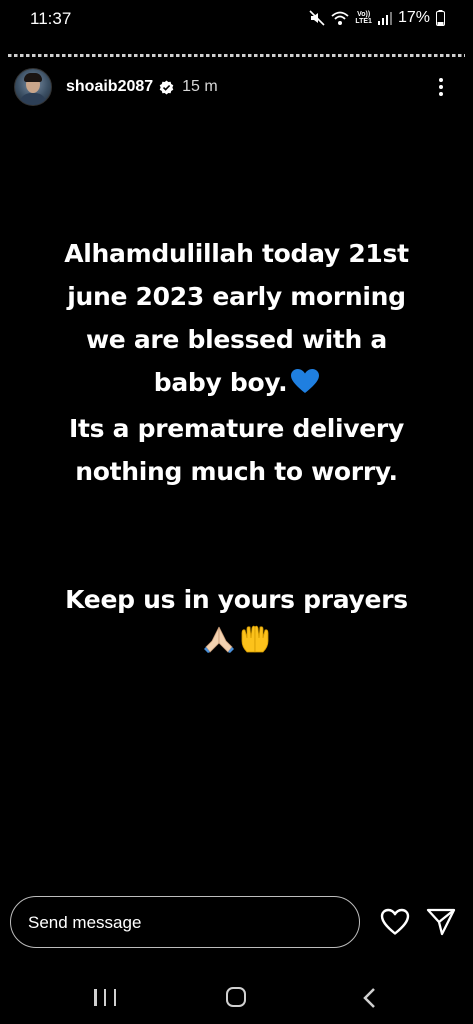  I want to click on avatar, so click(33, 87).